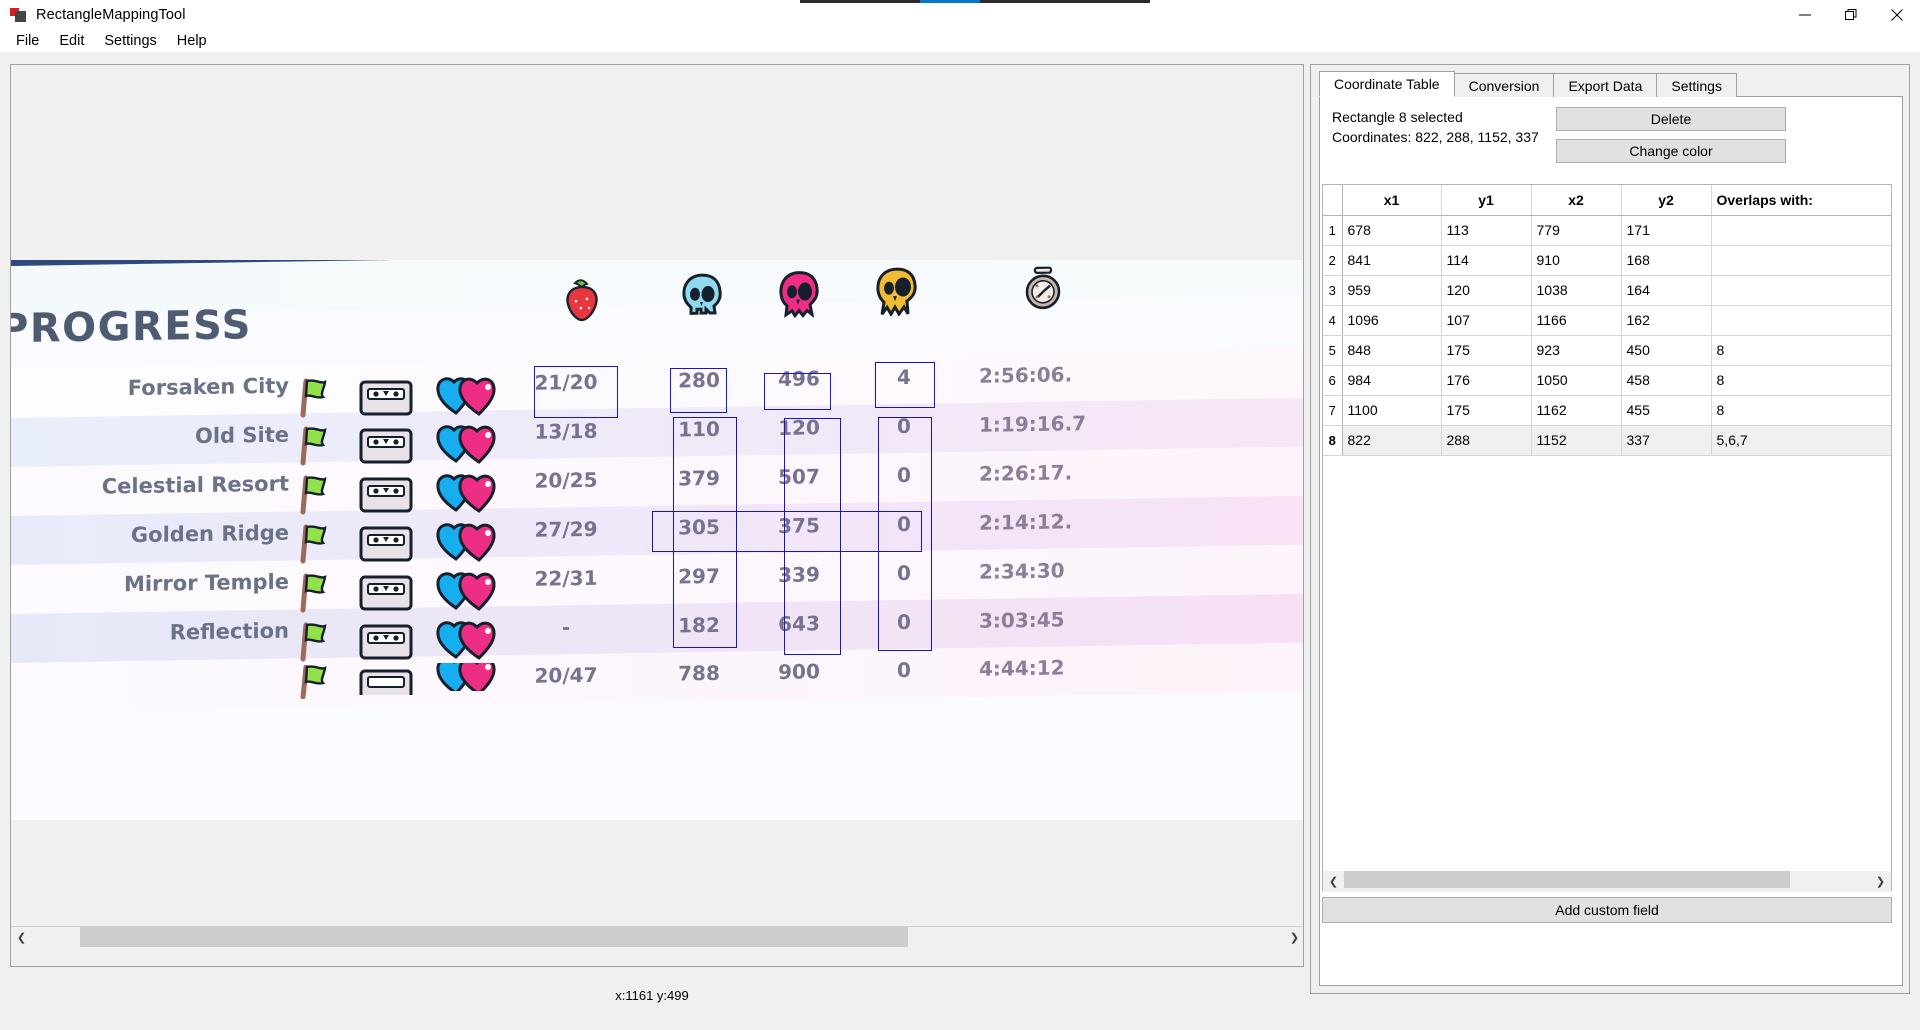 This screenshot has height=1030, width=1920. What do you see at coordinates (1504, 85) in the screenshot?
I see `tab-conversion: Conversion` at bounding box center [1504, 85].